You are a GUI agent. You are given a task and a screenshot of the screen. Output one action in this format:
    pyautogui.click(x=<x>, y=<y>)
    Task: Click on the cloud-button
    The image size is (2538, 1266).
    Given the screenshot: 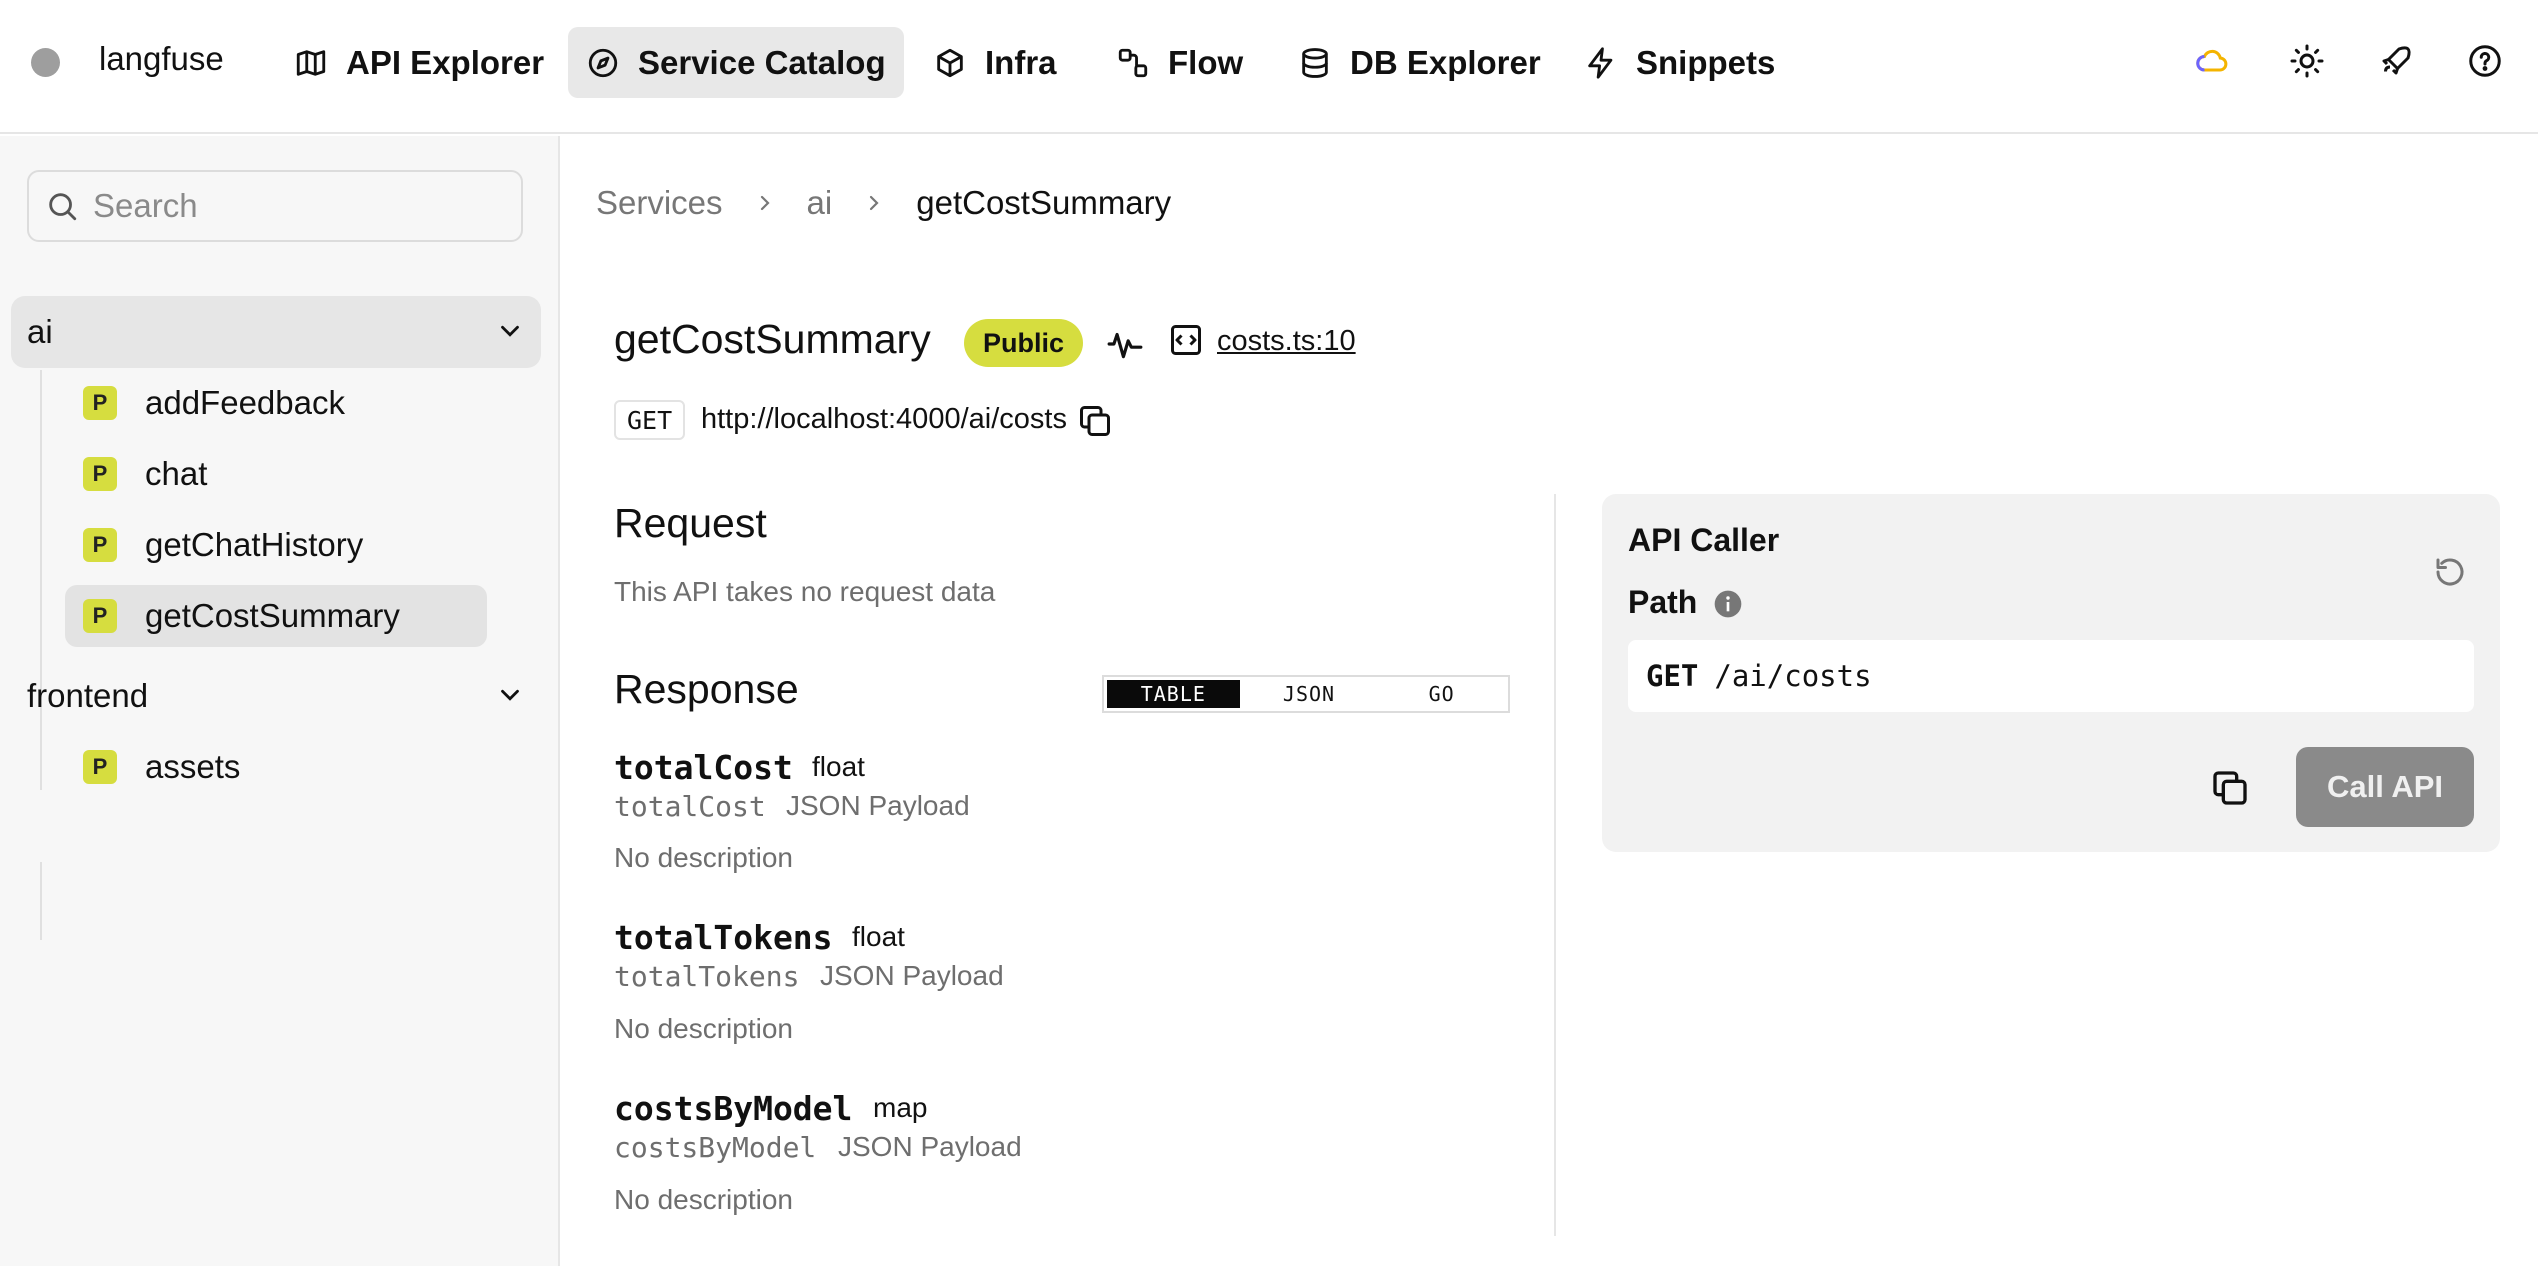 What is the action you would take?
    pyautogui.click(x=2212, y=61)
    